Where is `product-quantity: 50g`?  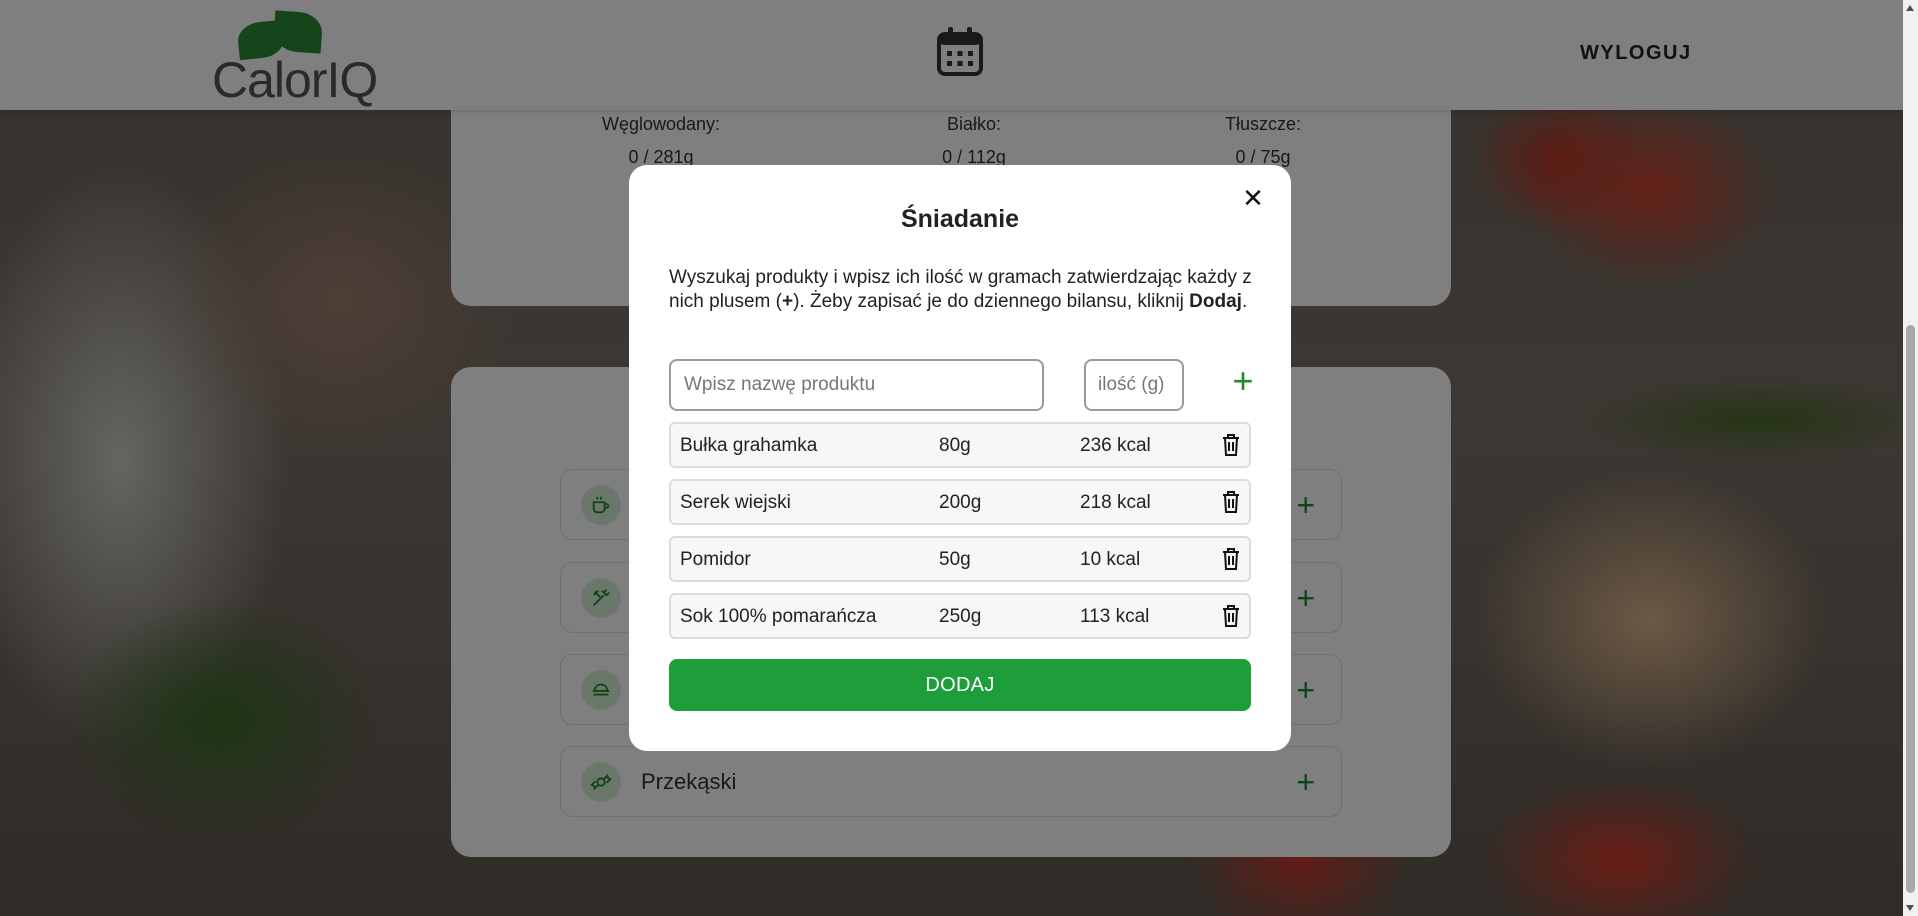 product-quantity: 50g is located at coordinates (955, 559).